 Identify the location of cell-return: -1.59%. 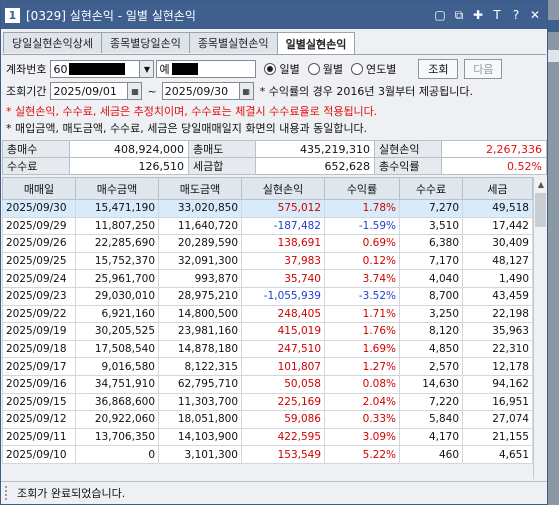
(362, 226).